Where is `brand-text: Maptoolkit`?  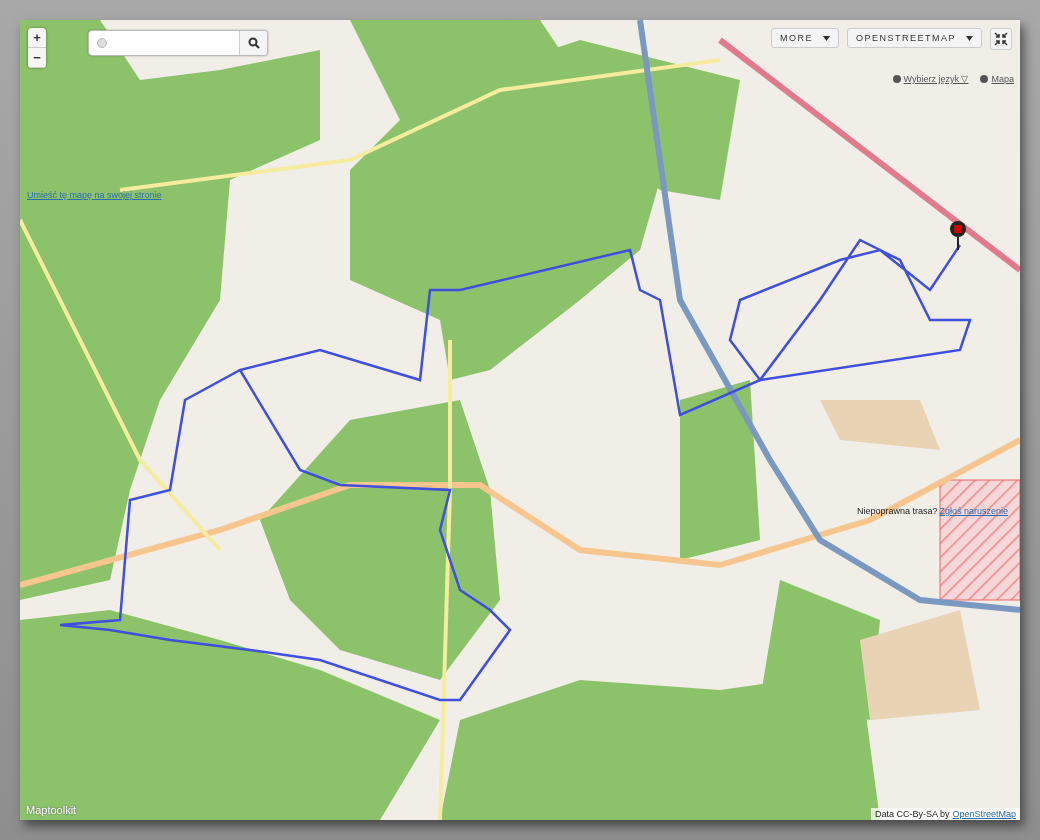 brand-text: Maptoolkit is located at coordinates (51, 810).